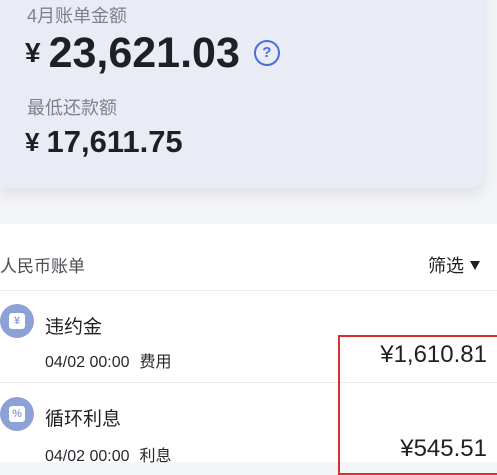 This screenshot has height=475, width=497. I want to click on item-name: 违约金, so click(74, 327).